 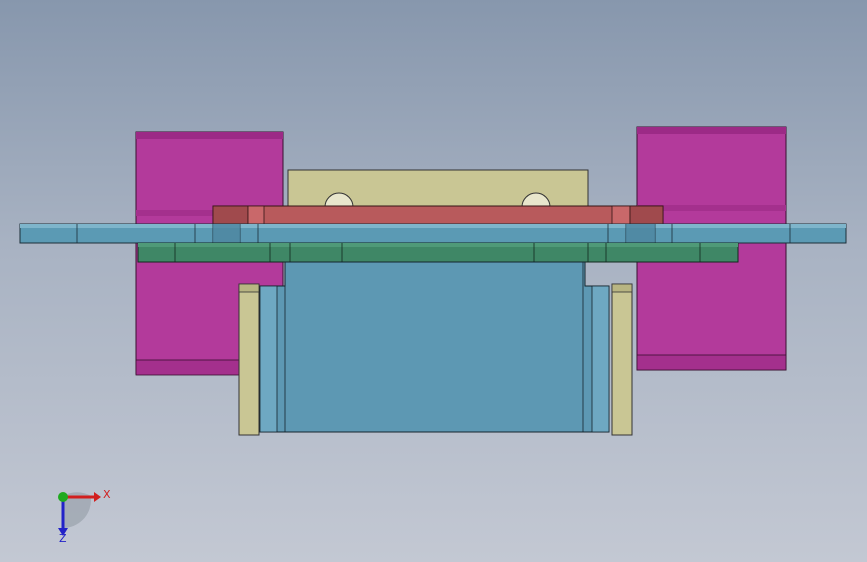 What do you see at coordinates (438, 252) in the screenshot?
I see `green-plate` at bounding box center [438, 252].